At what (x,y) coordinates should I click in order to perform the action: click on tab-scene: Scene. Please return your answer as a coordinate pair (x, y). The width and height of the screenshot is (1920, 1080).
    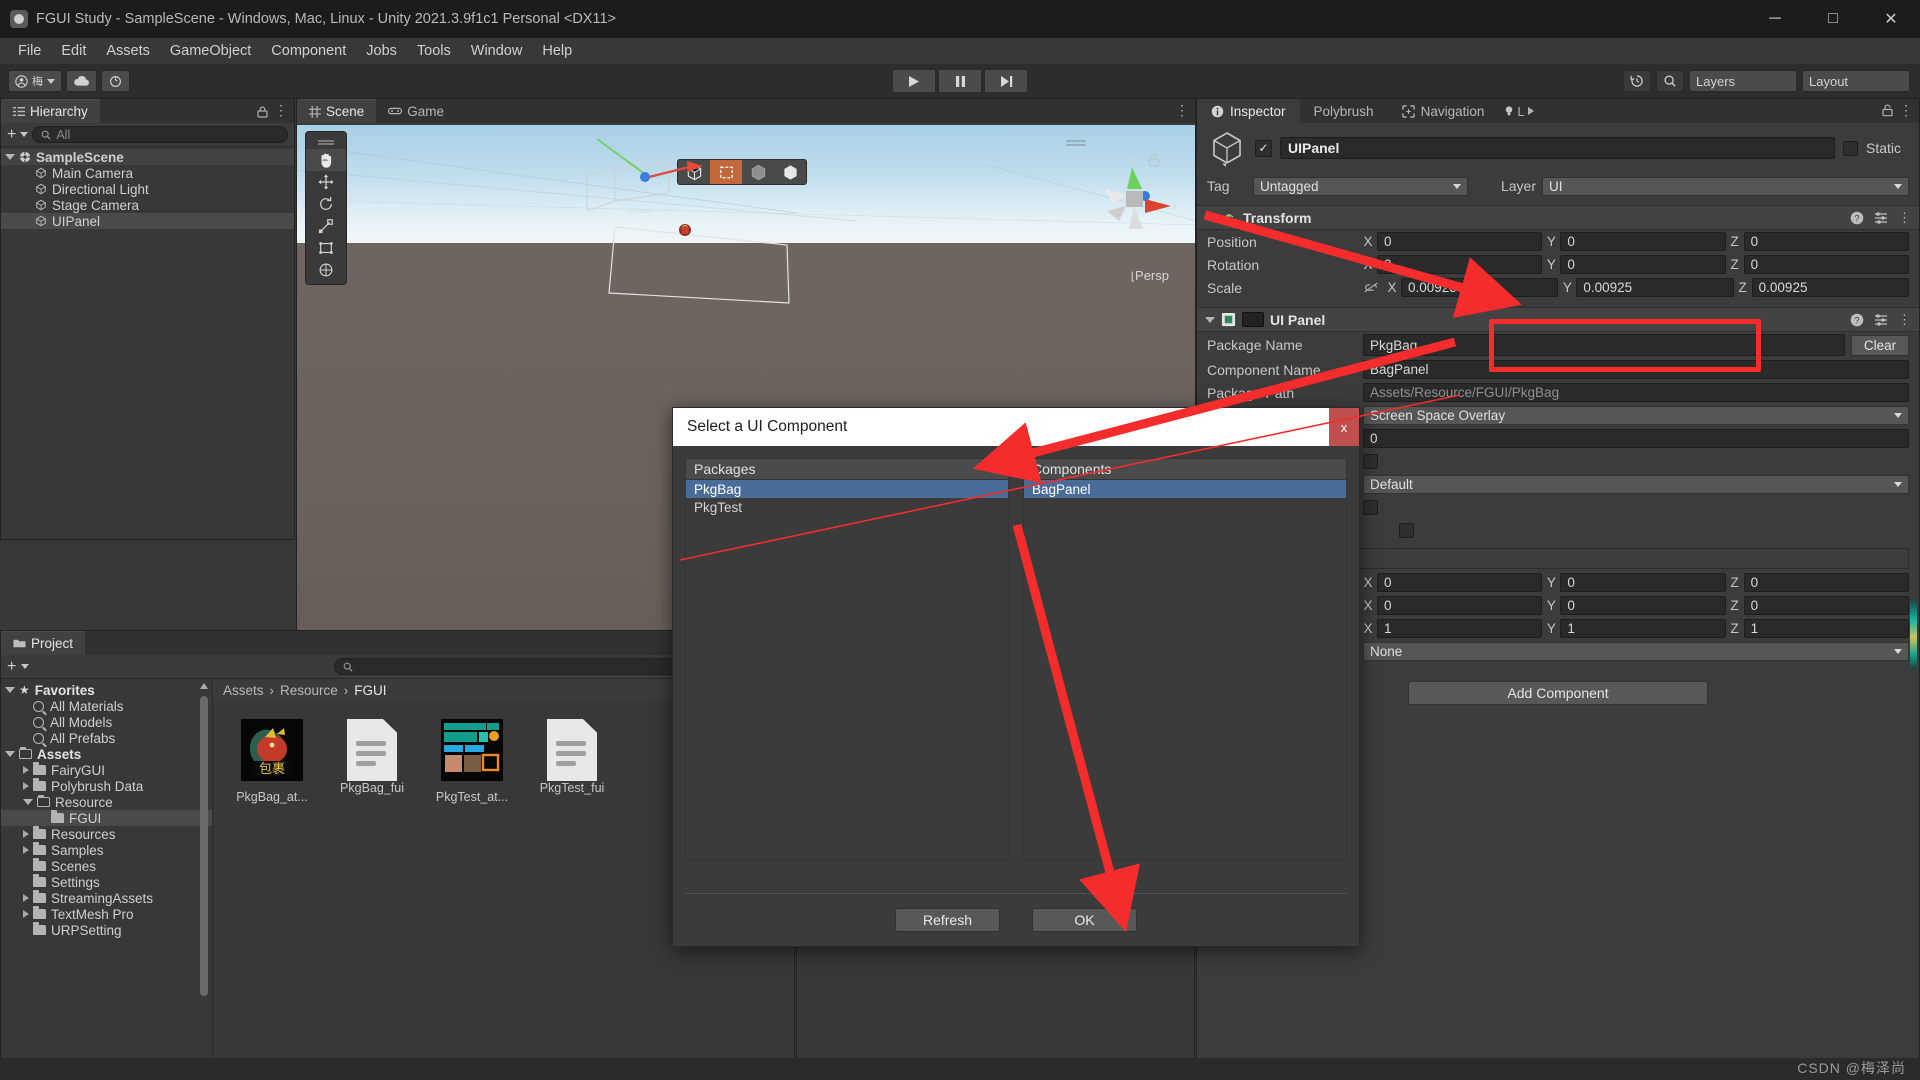
    Looking at the image, I should click on (337, 111).